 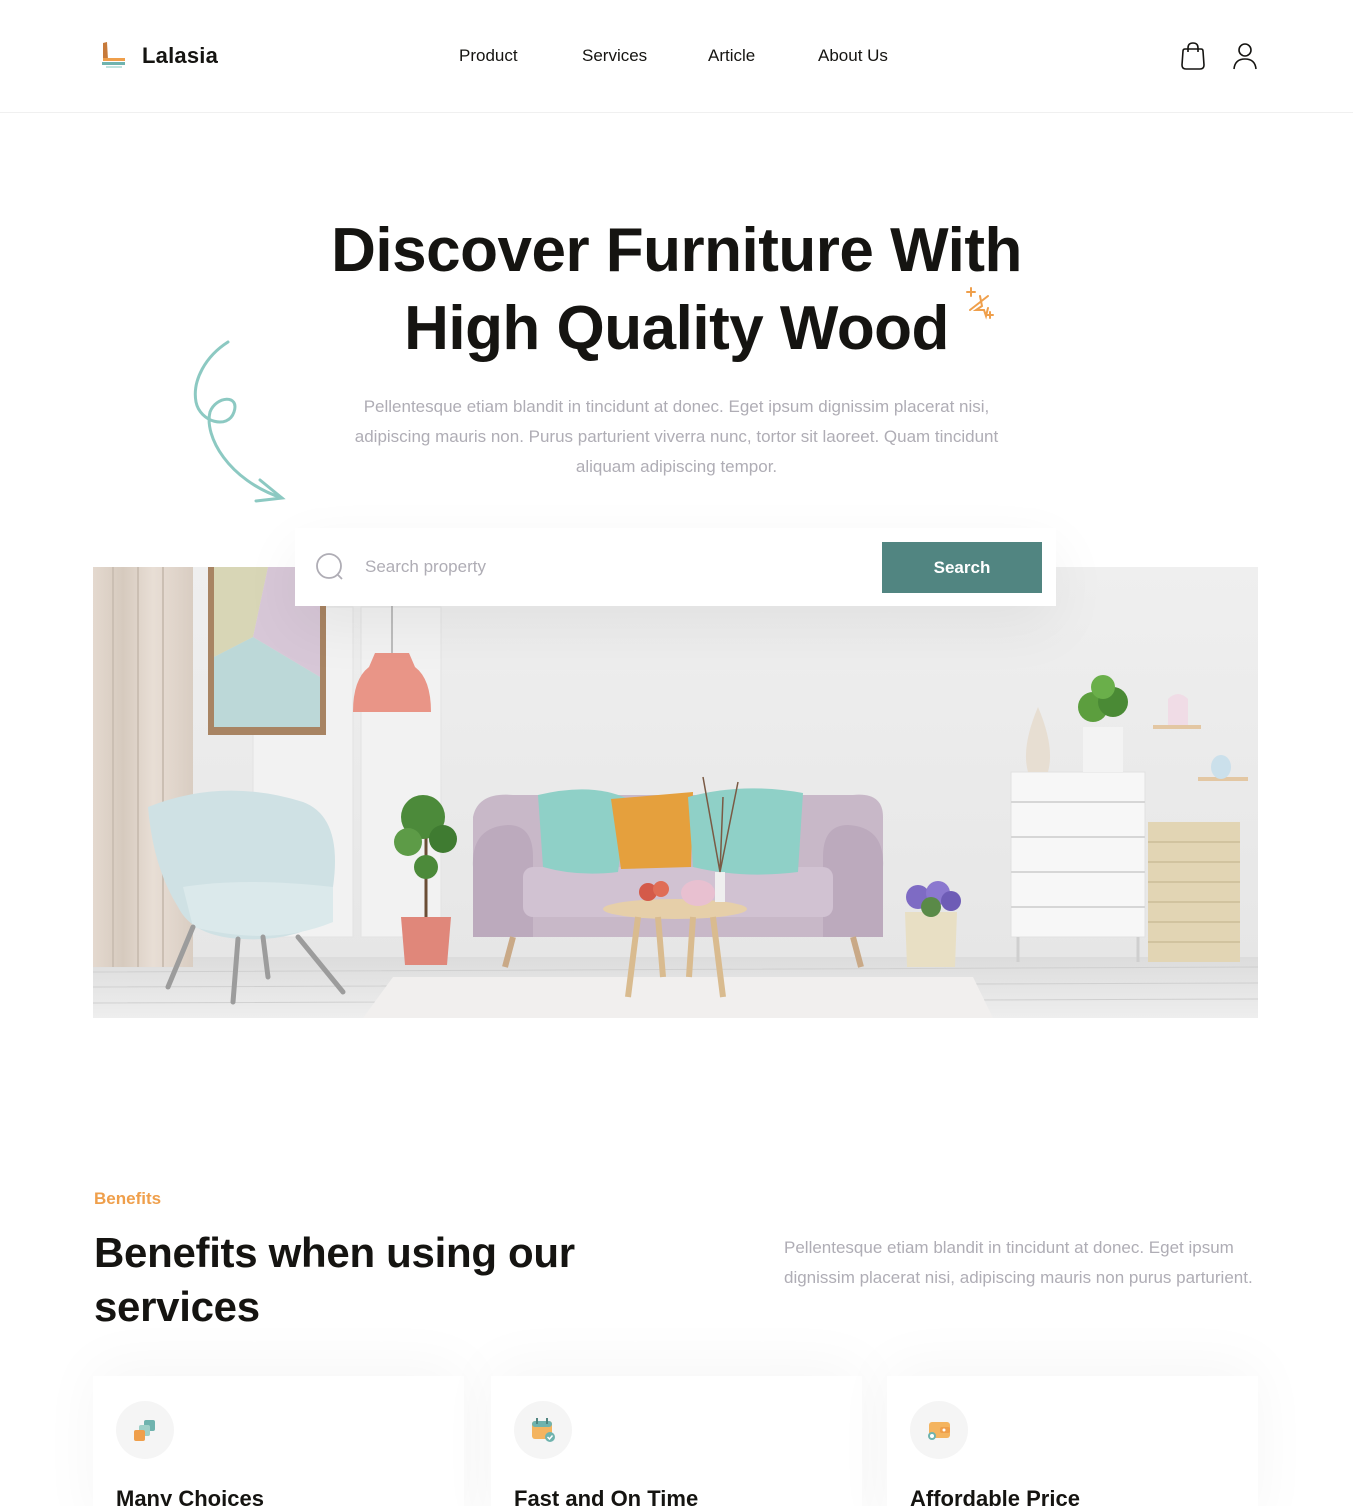 I want to click on sparkle-icon, so click(x=980, y=303).